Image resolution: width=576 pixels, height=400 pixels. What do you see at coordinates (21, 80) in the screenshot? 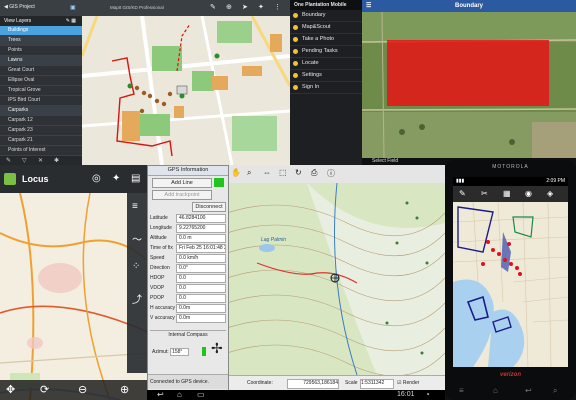
I see `layer-label: Ellipse Oval` at bounding box center [21, 80].